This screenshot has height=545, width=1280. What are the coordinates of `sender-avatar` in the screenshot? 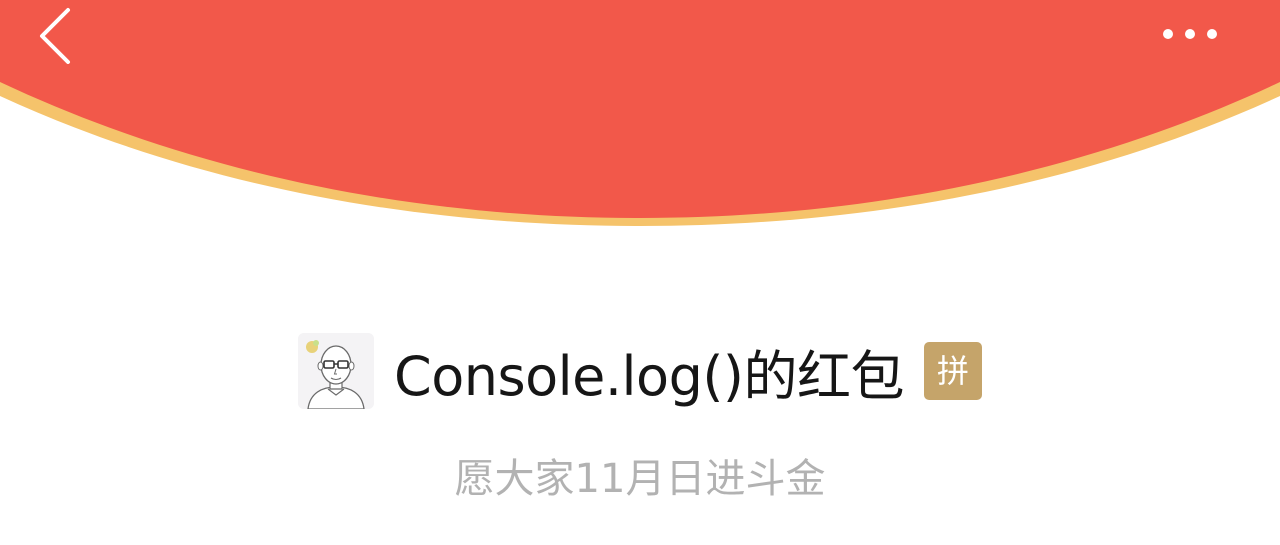 It's located at (336, 371).